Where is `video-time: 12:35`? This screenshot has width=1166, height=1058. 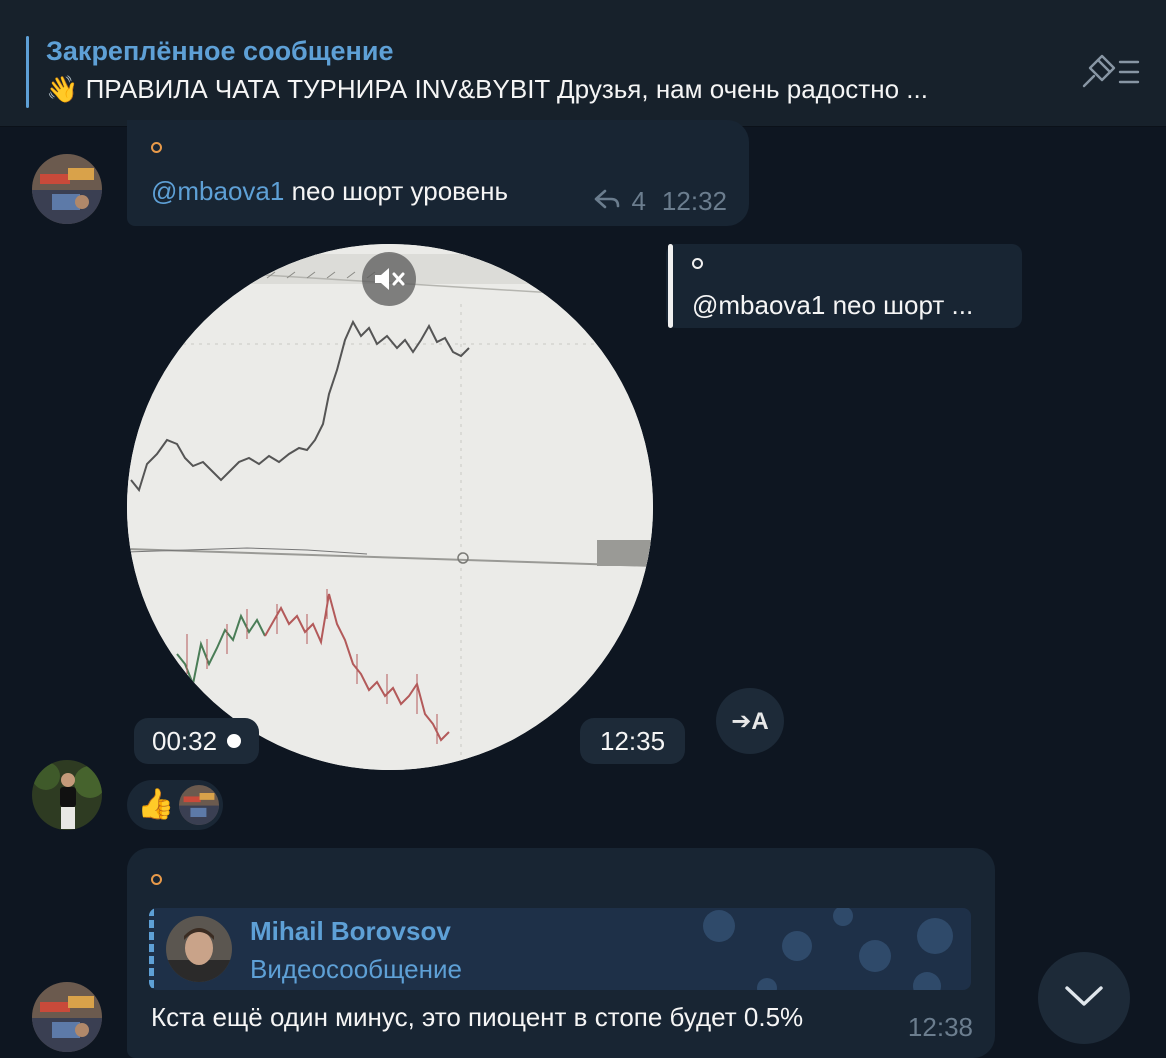
video-time: 12:35 is located at coordinates (633, 741).